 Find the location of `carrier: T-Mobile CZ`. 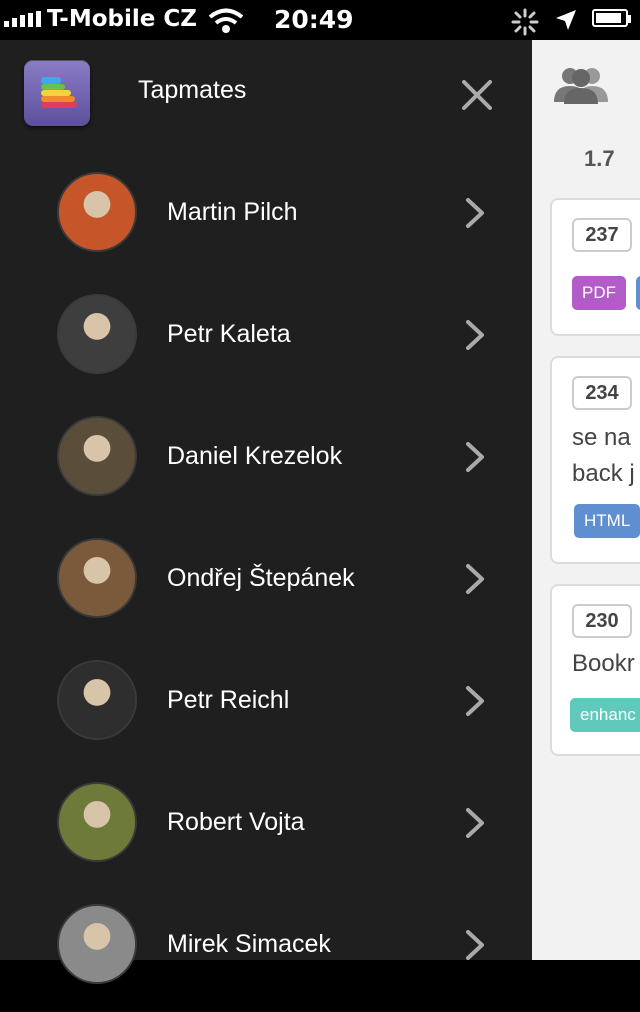

carrier: T-Mobile CZ is located at coordinates (100, 19).